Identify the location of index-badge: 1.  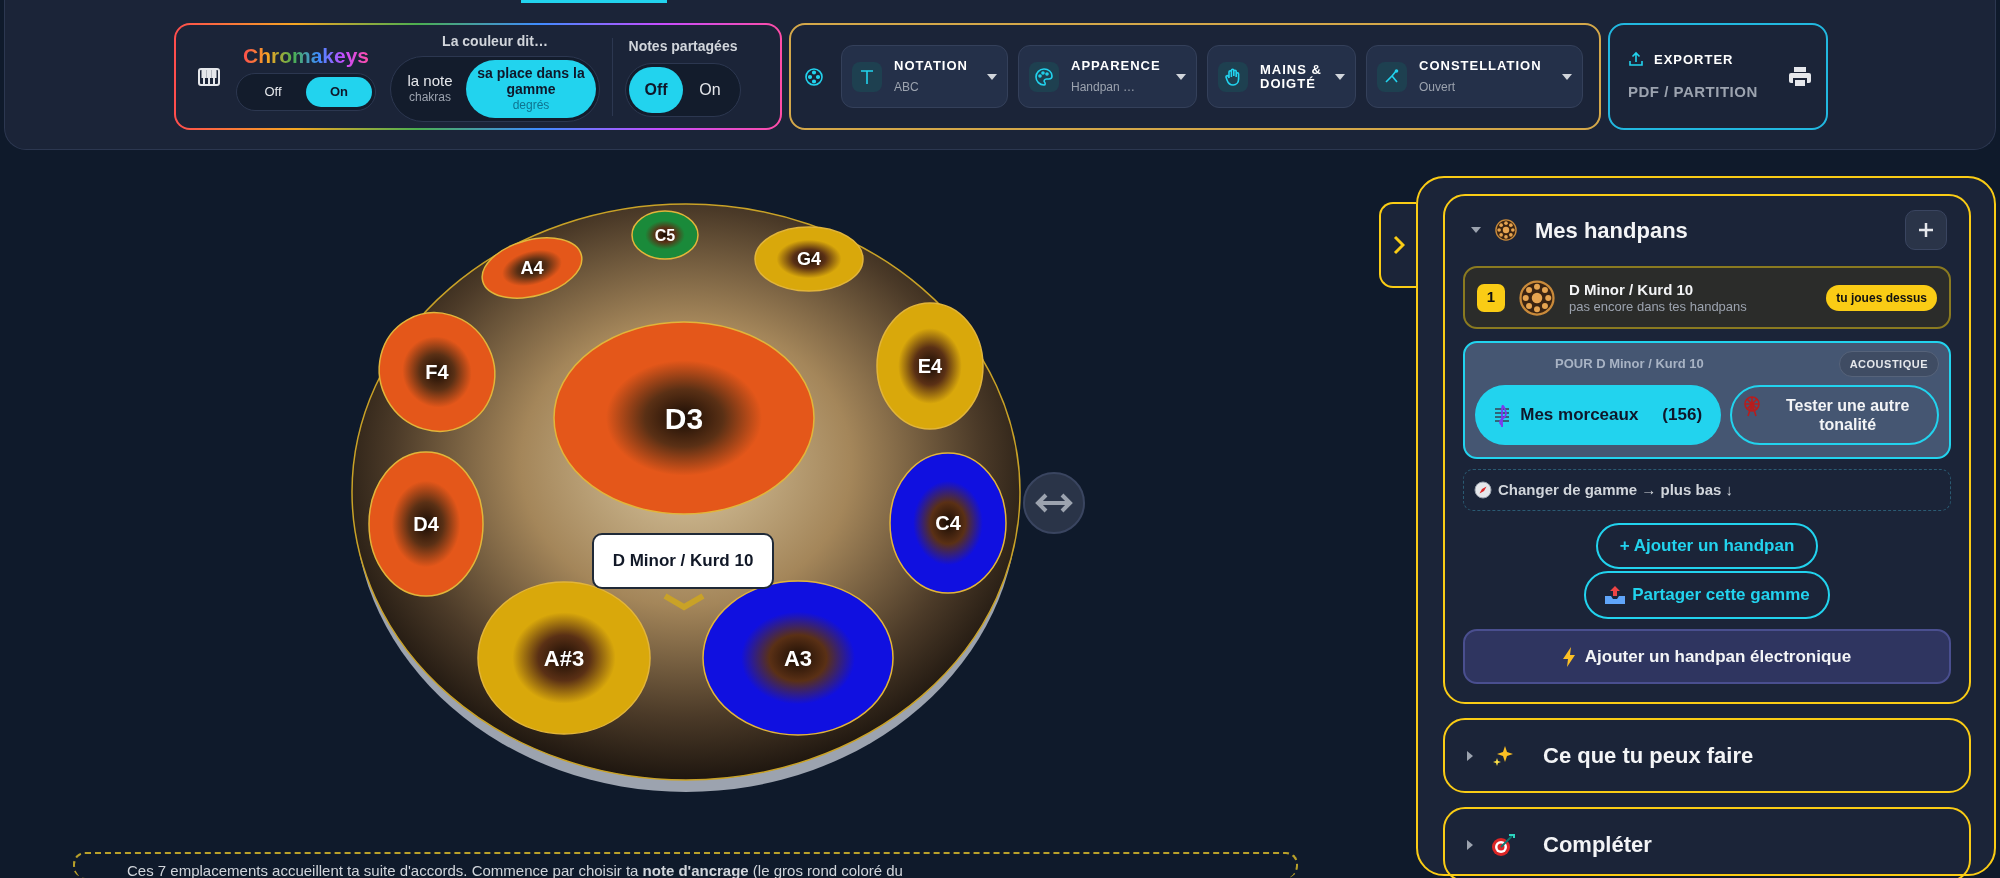
(1491, 297).